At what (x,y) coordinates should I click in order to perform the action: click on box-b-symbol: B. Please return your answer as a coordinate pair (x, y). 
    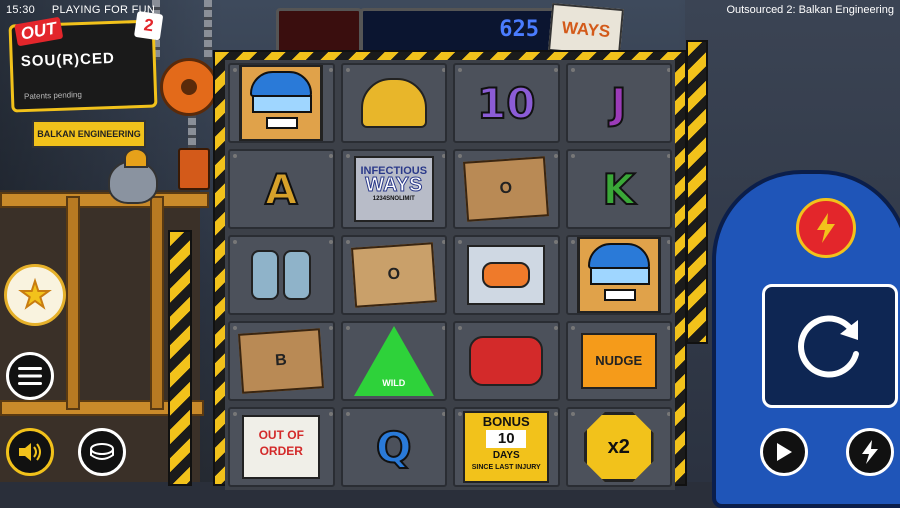
    Looking at the image, I should click on (281, 361).